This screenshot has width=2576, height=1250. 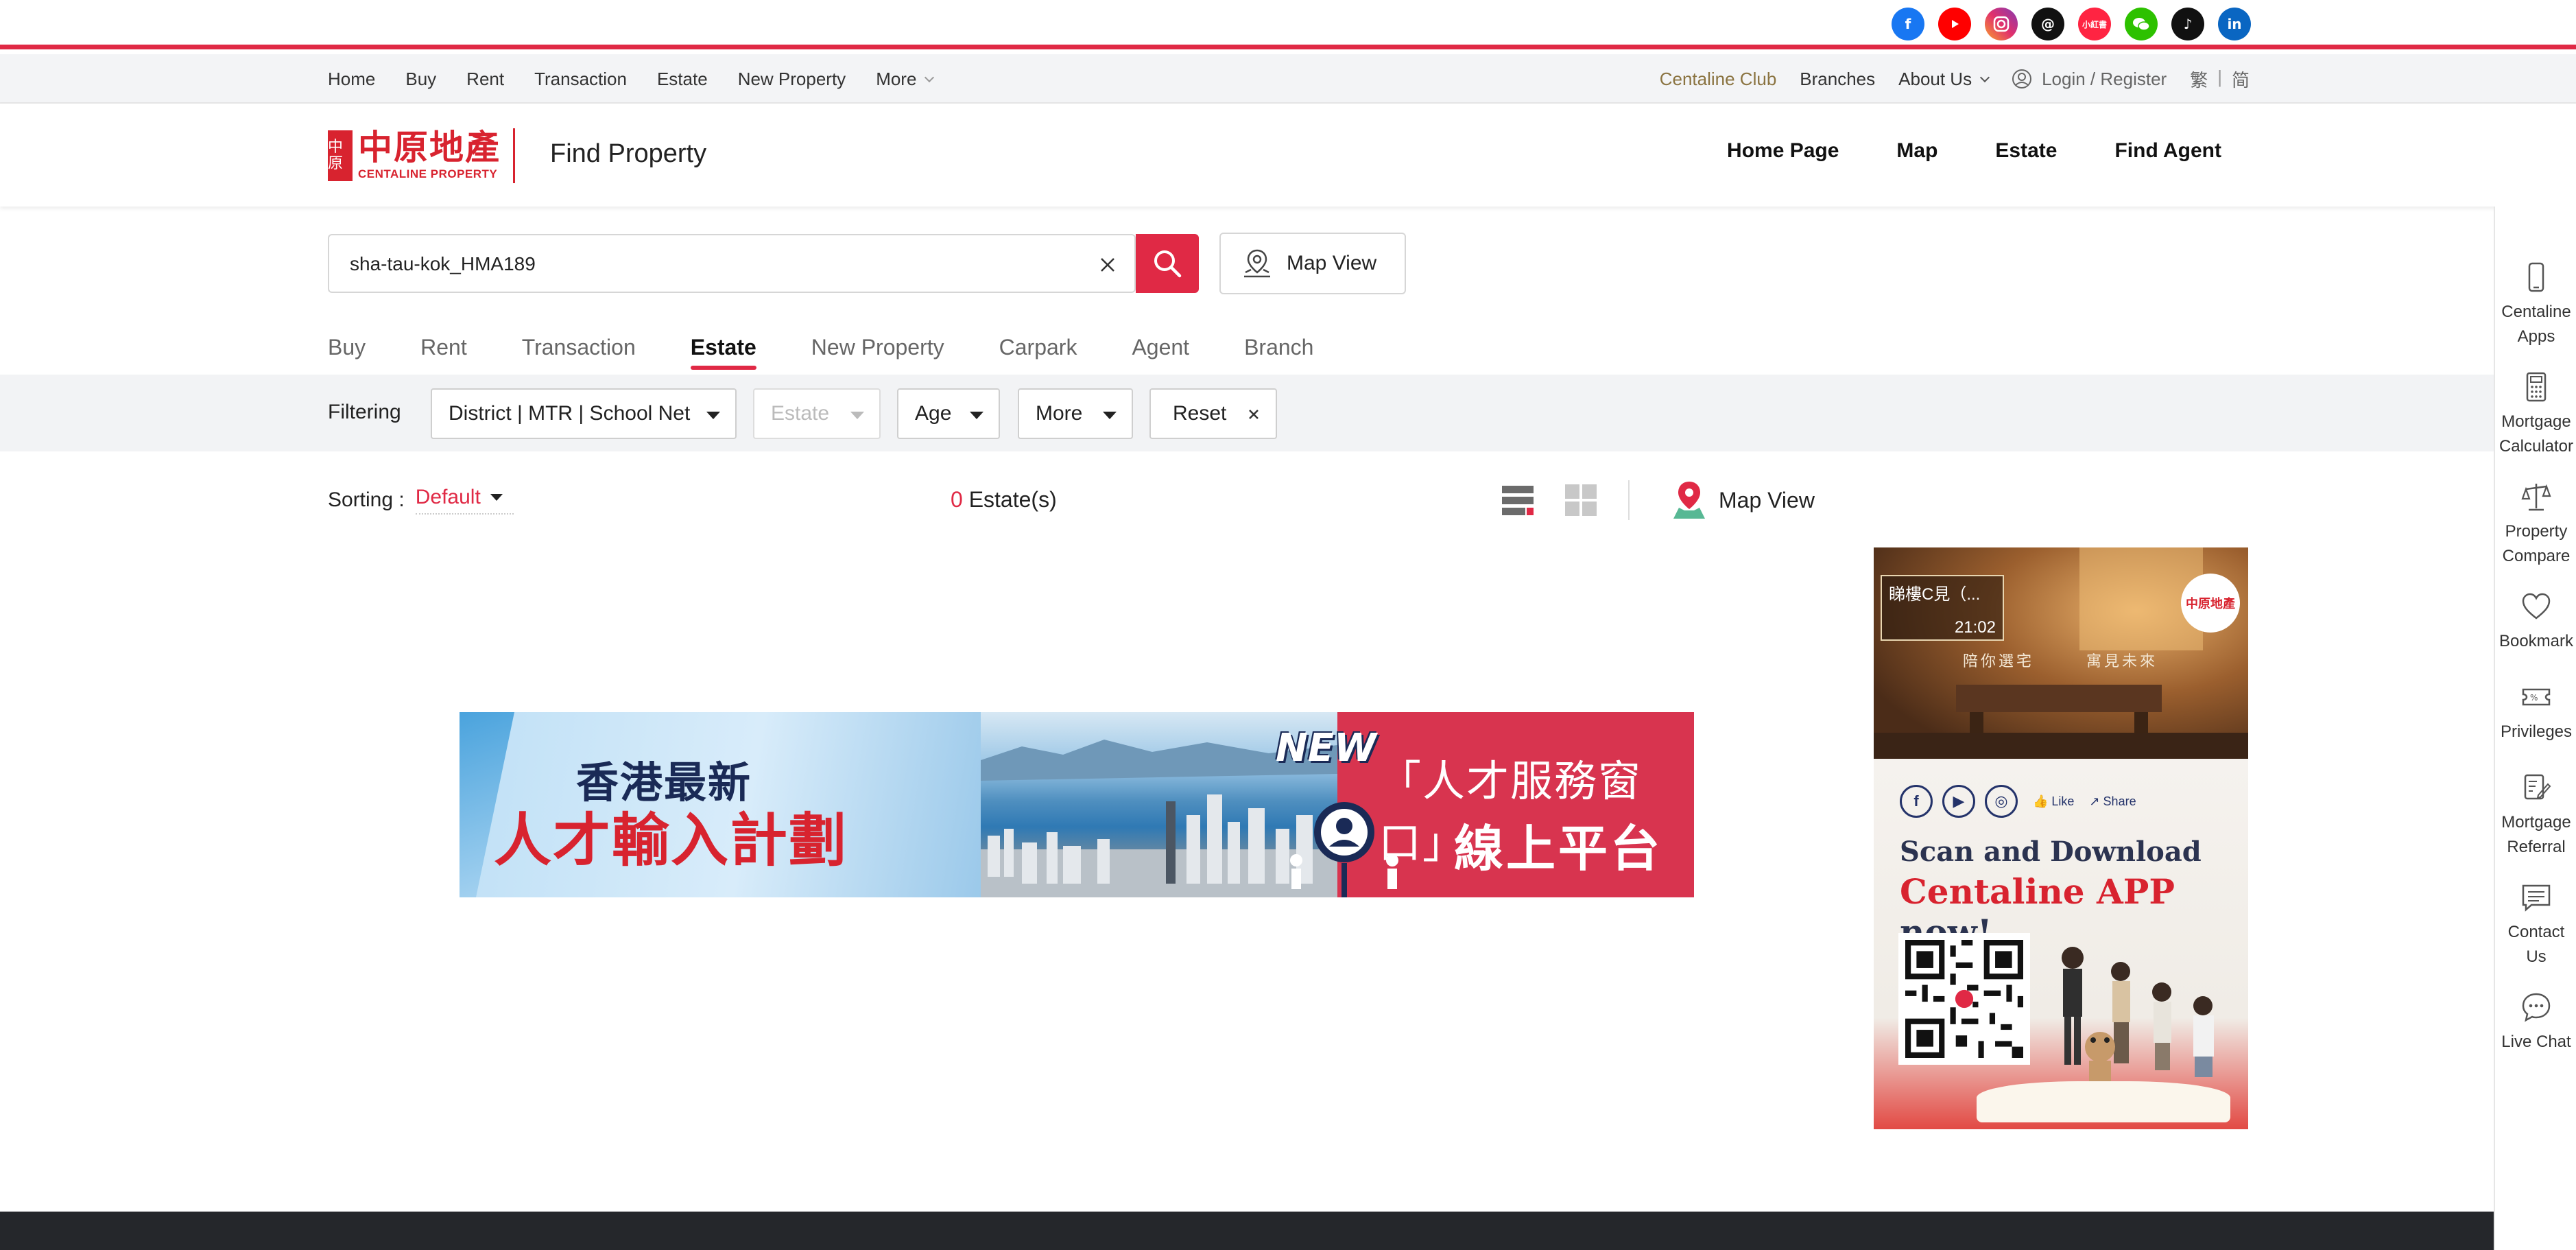 I want to click on threads-icon: @, so click(x=2047, y=24).